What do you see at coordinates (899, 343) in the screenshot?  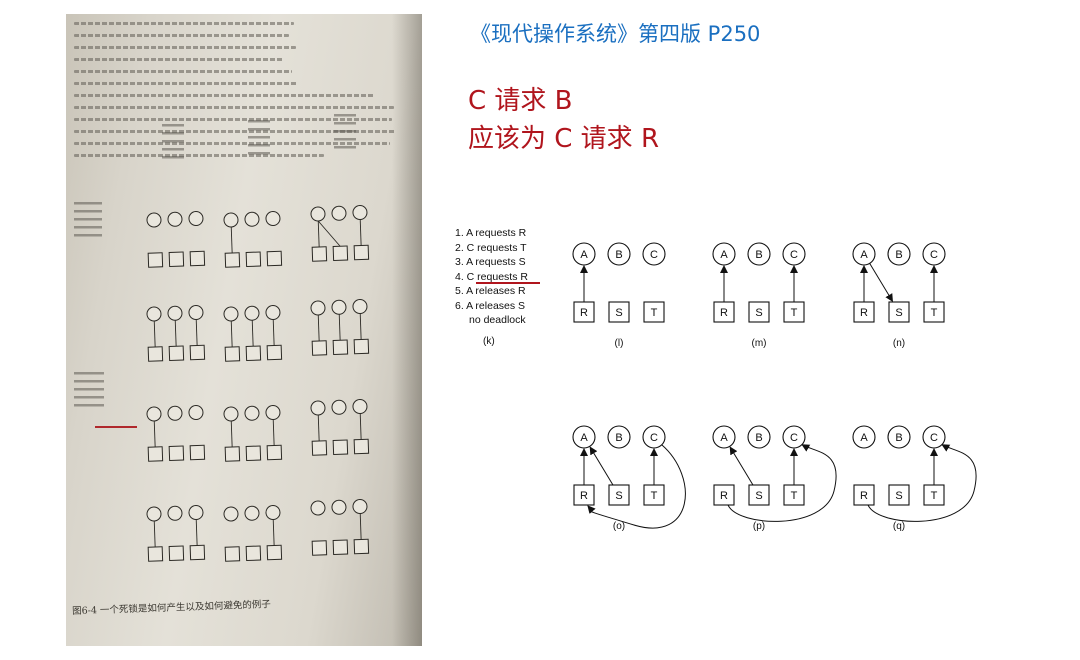 I see `panel-label: (n)` at bounding box center [899, 343].